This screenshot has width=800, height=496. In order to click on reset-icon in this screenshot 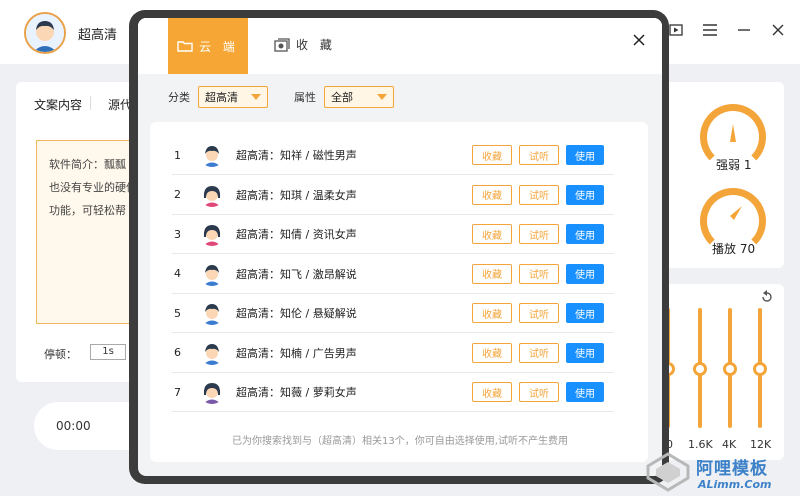, I will do `click(767, 297)`.